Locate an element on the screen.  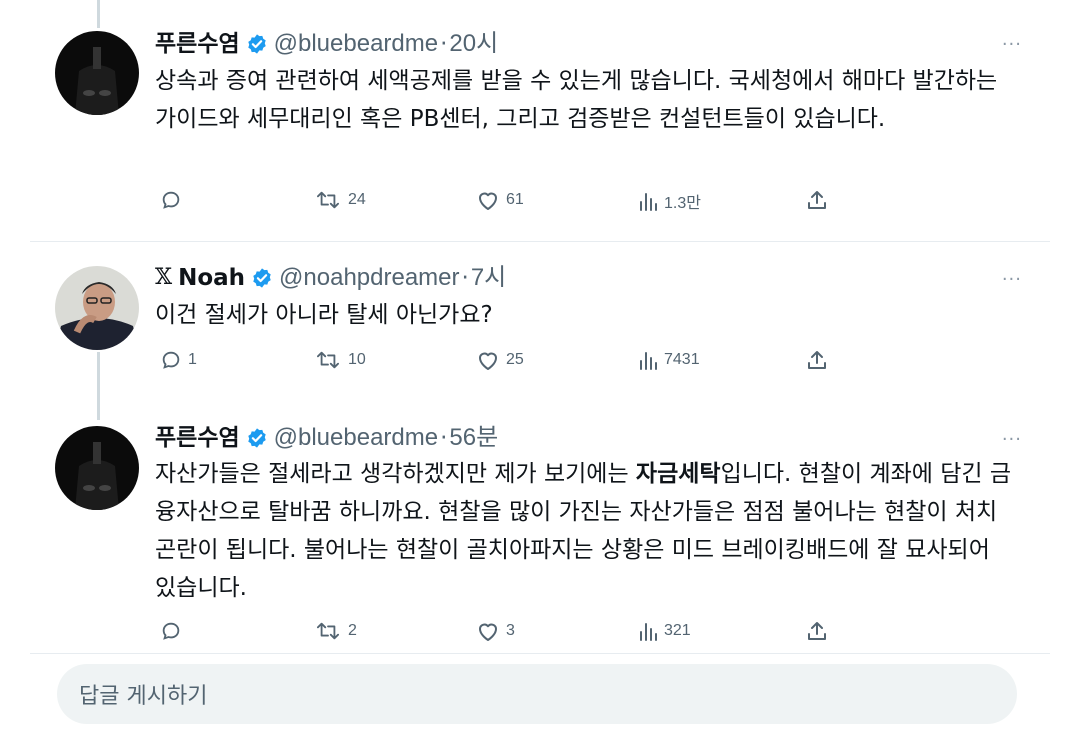
retweet-count: 24 is located at coordinates (357, 199).